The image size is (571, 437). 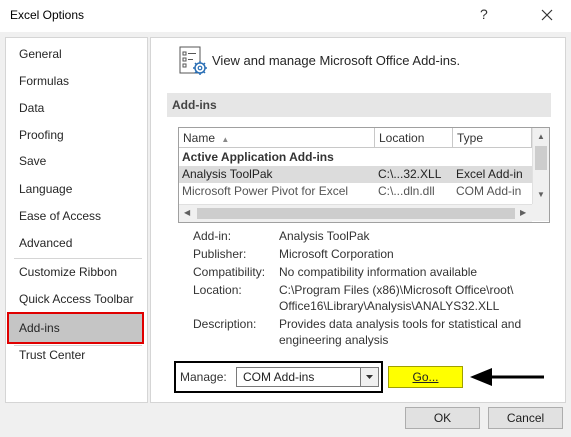 What do you see at coordinates (78, 258) in the screenshot?
I see `sidebar-divider` at bounding box center [78, 258].